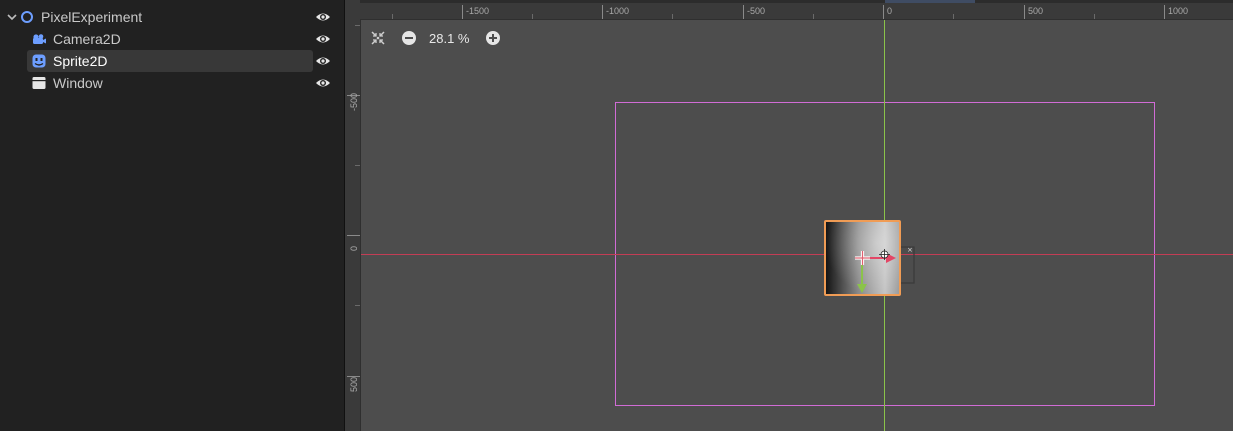 Image resolution: width=1233 pixels, height=431 pixels. I want to click on window-icon, so click(39, 83).